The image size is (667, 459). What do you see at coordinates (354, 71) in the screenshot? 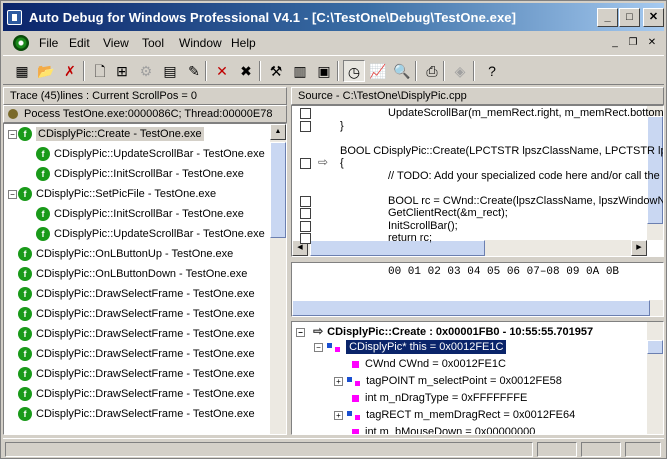
I see `clock-icon: ◷` at bounding box center [354, 71].